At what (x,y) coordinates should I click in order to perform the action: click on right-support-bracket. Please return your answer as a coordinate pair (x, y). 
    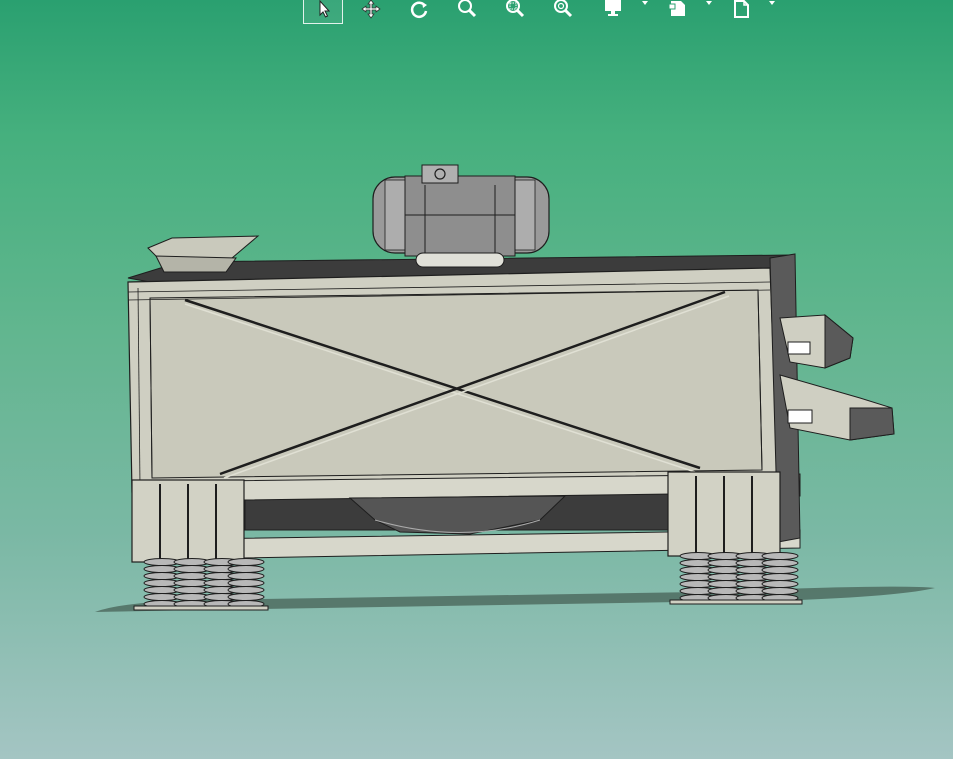
    Looking at the image, I should click on (724, 514).